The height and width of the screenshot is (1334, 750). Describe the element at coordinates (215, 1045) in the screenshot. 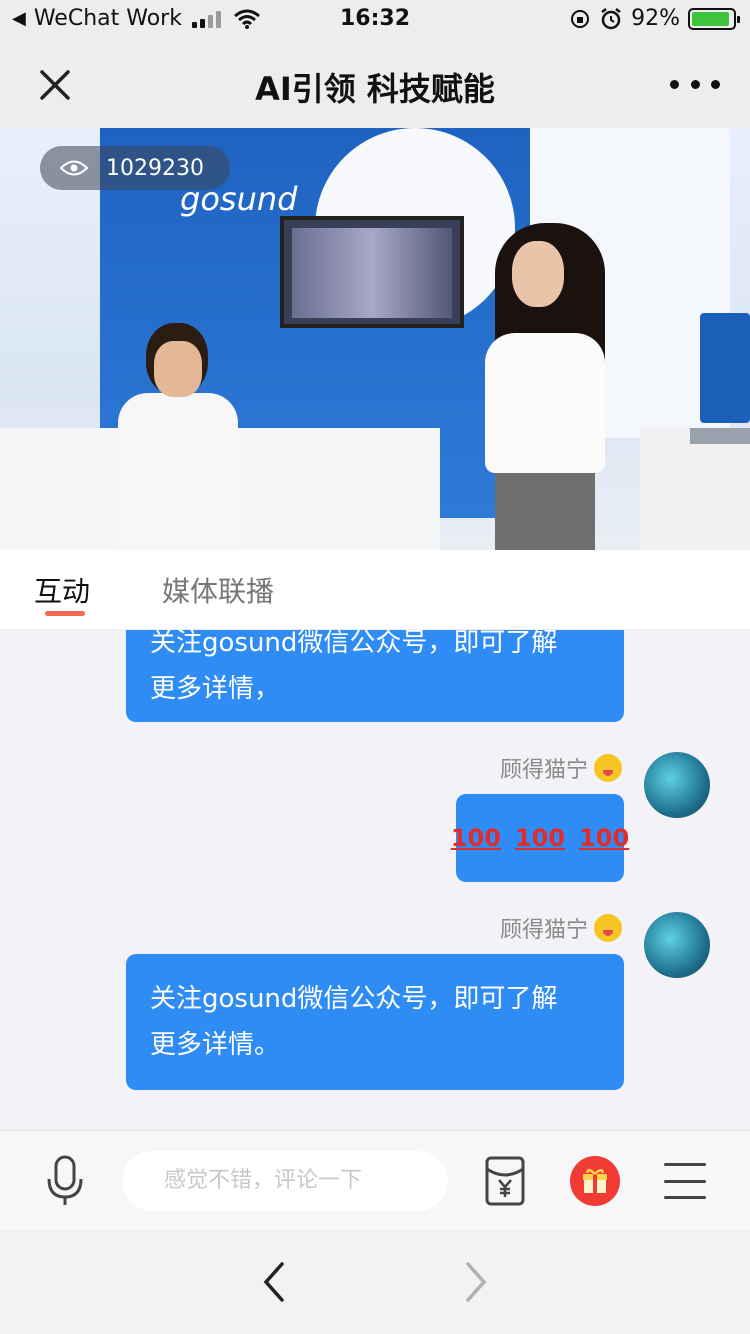

I see `chat-text-line: 更多详情。` at that location.